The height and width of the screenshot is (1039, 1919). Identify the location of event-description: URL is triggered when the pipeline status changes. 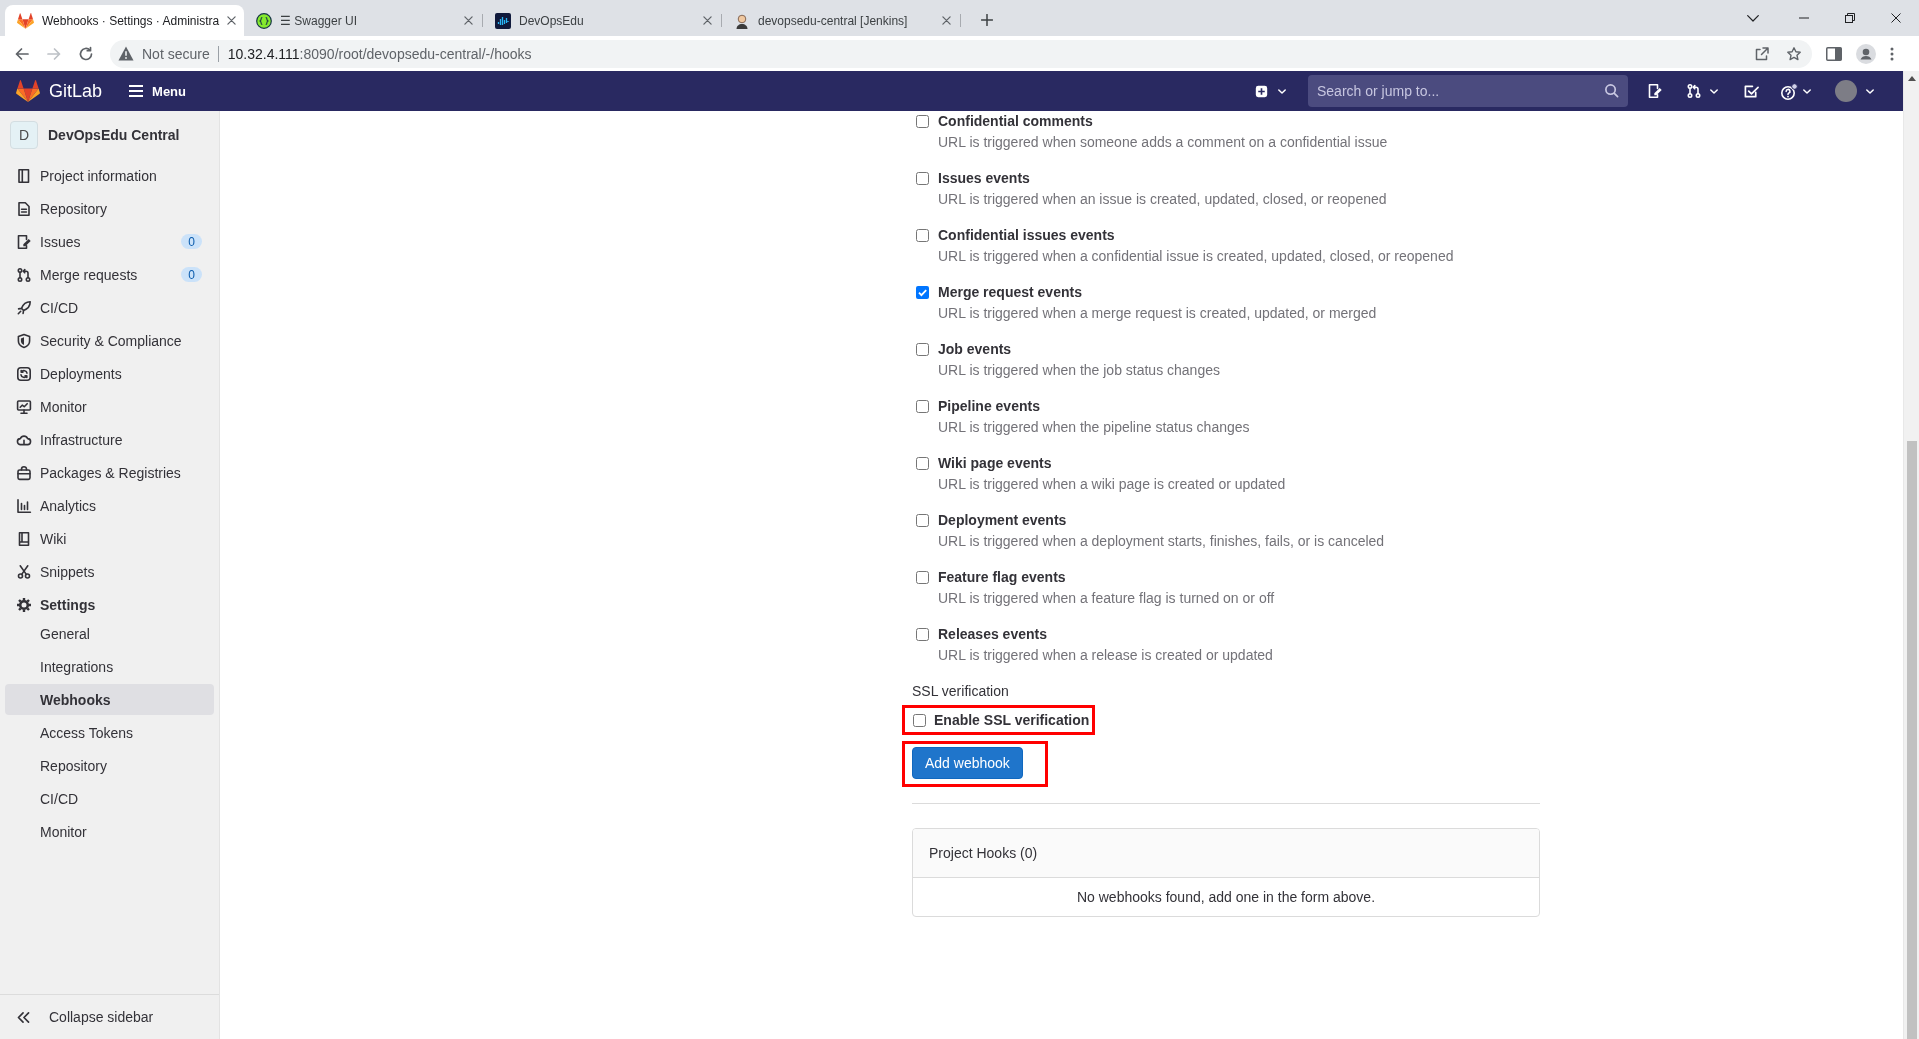
(1094, 427).